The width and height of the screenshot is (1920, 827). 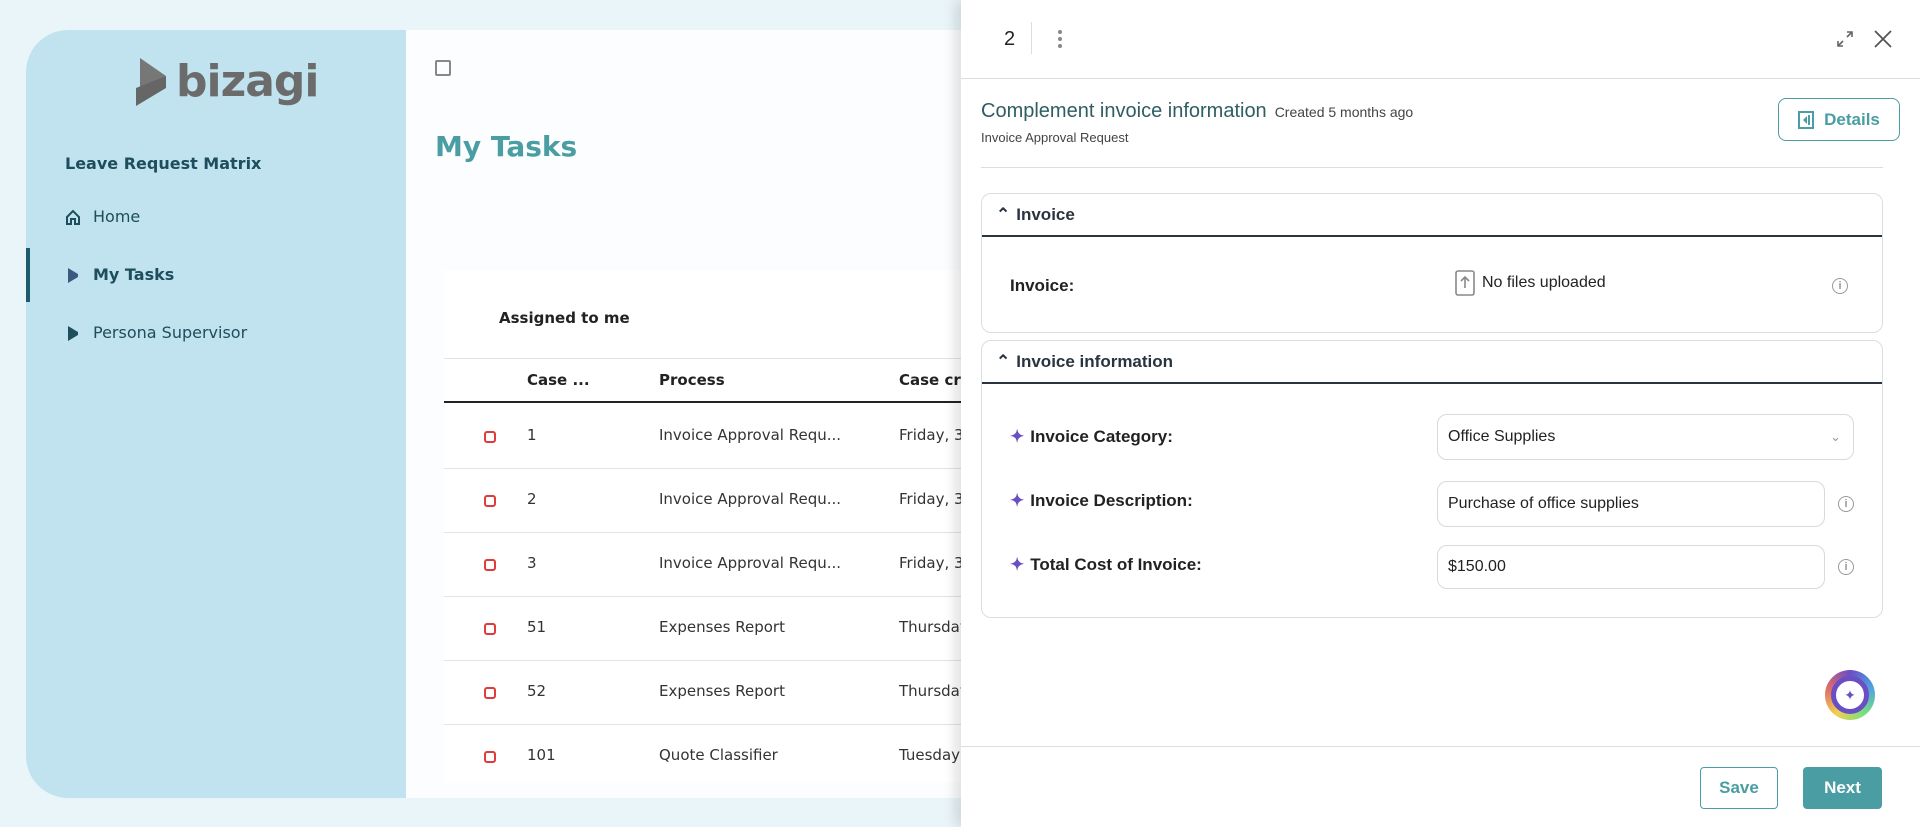 I want to click on details-button: Details, so click(x=1839, y=119).